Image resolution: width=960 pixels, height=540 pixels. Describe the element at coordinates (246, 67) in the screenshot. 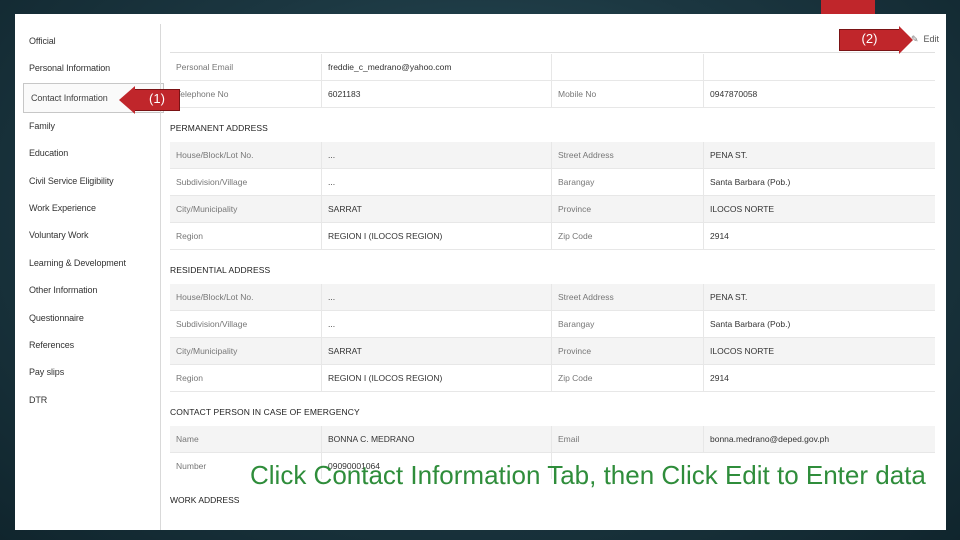

I see `personal-email-label: Personal Email` at that location.